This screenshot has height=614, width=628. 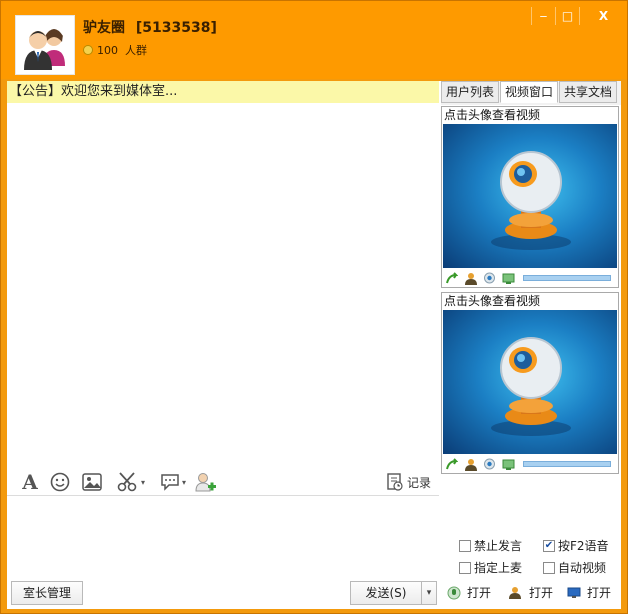 I want to click on room-title: 驴友圈 [5133538], so click(x=150, y=27).